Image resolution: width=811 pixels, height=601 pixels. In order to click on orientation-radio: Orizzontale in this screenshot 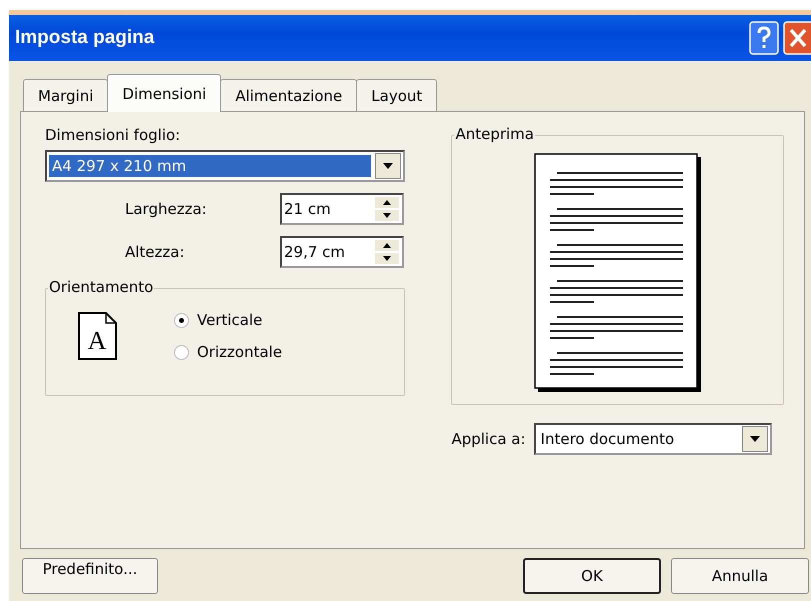, I will do `click(228, 352)`.